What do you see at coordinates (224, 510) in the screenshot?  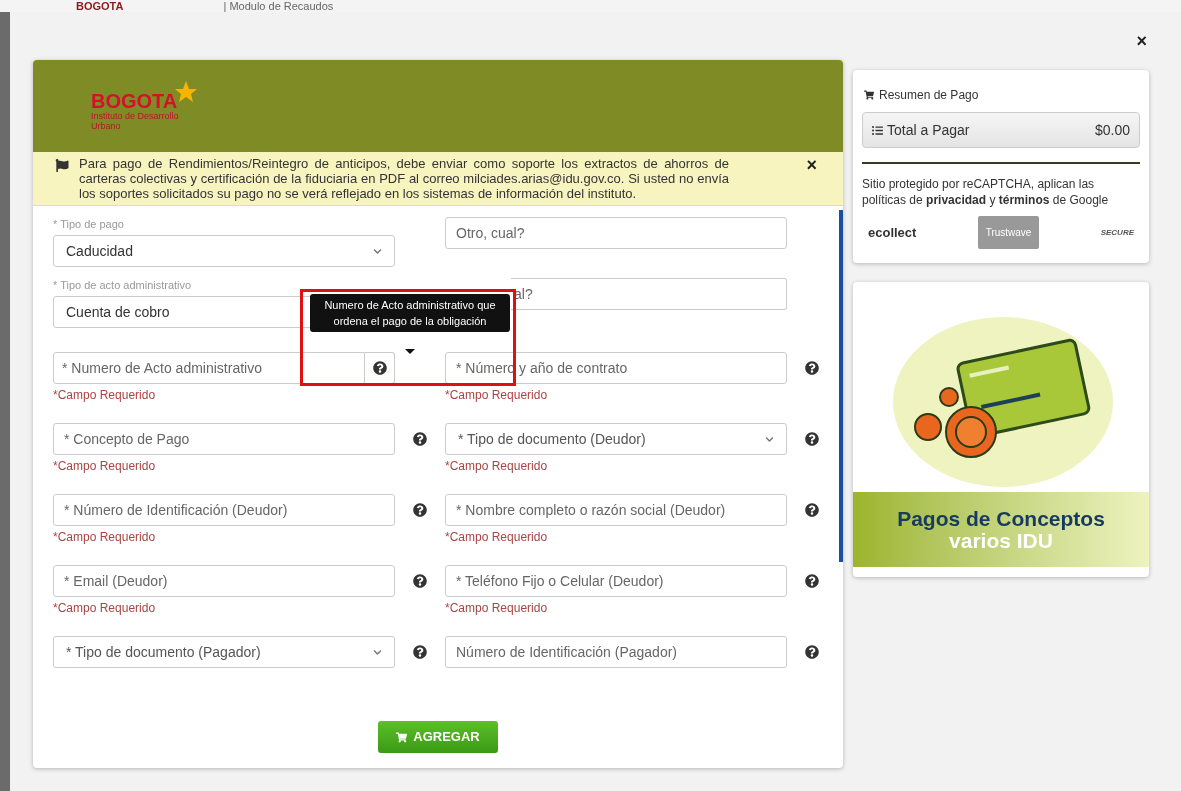 I see `input-field: * Número de Identificación (Deudor)` at bounding box center [224, 510].